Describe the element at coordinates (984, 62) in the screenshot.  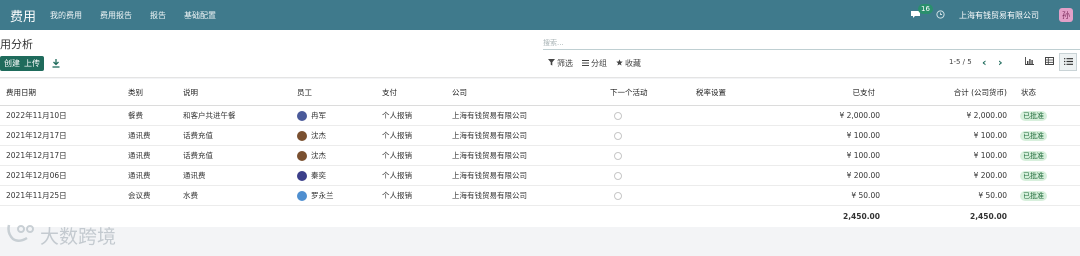
I see `pager-previous-icon: ‹` at that location.